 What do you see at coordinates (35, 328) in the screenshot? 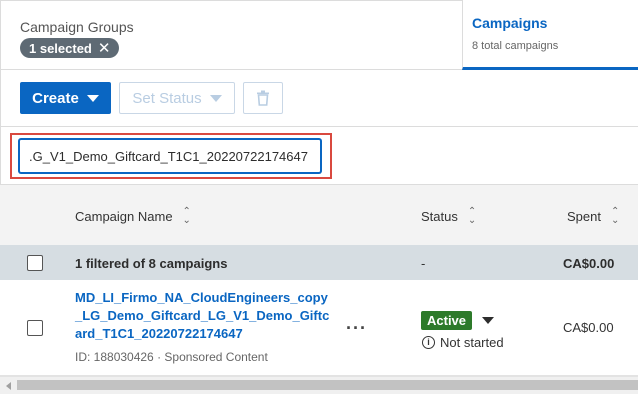
I see `row-checkbox` at bounding box center [35, 328].